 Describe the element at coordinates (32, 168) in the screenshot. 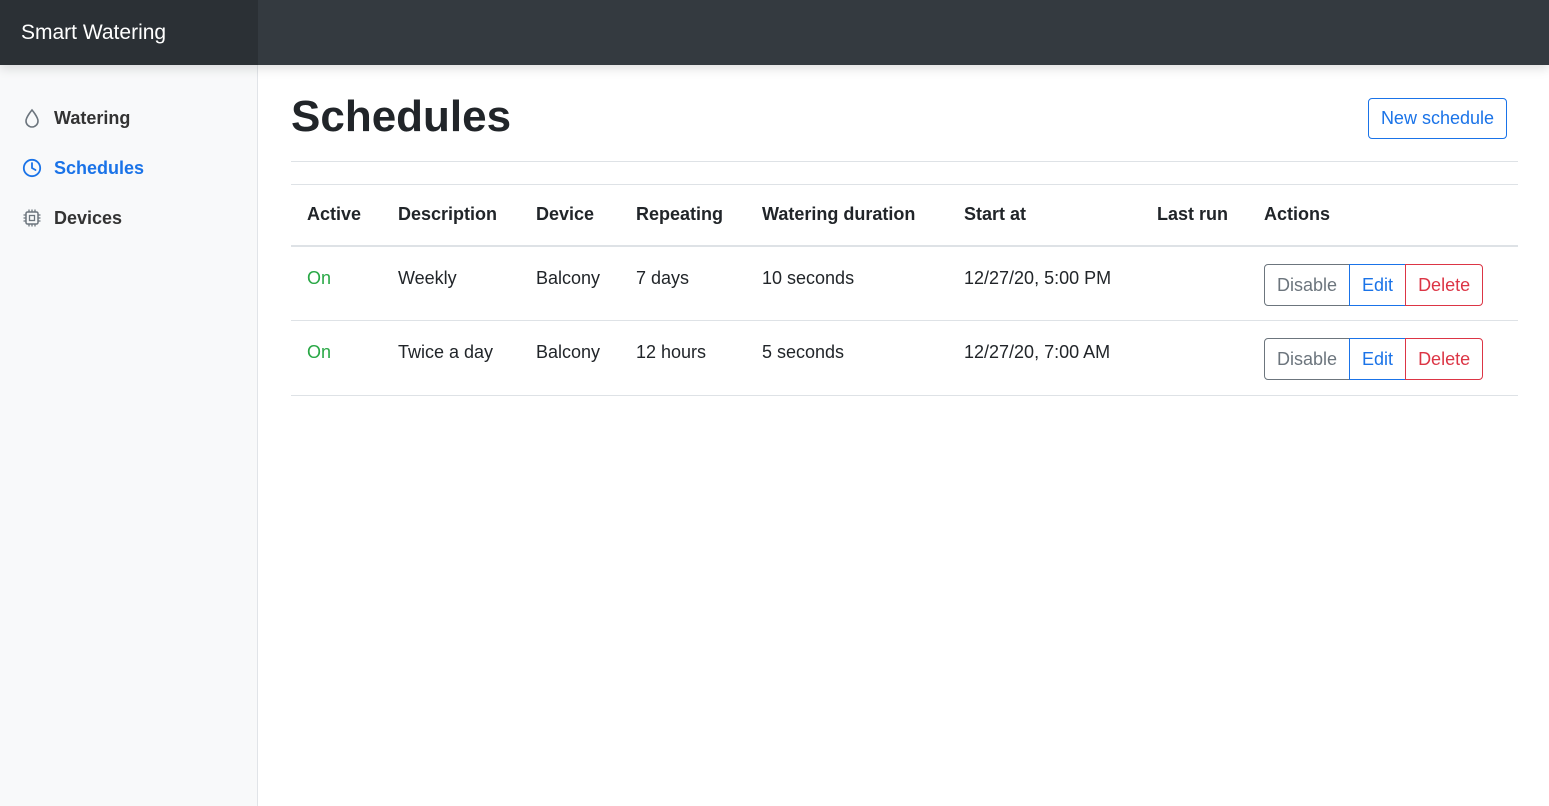

I see `clock-icon` at that location.